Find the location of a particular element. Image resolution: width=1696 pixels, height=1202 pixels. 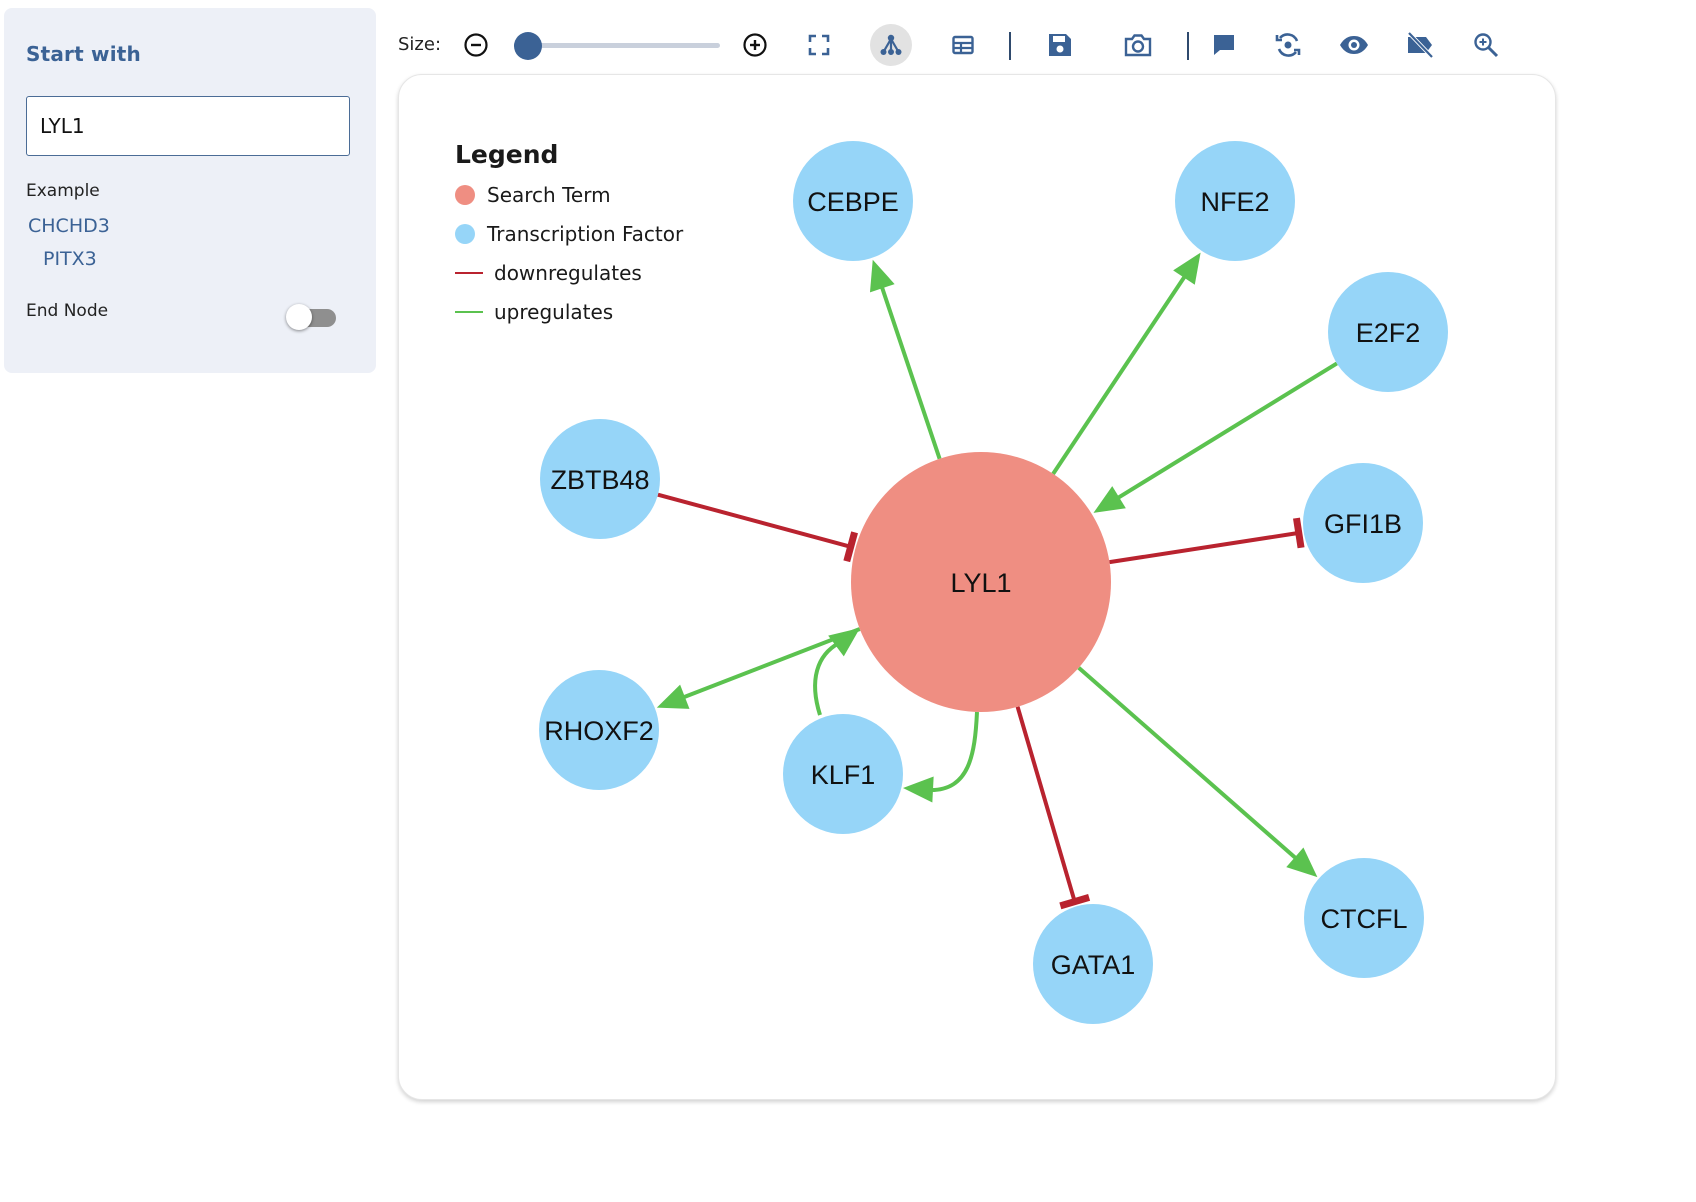

node-ctcfl: CTCFL is located at coordinates (1364, 918).